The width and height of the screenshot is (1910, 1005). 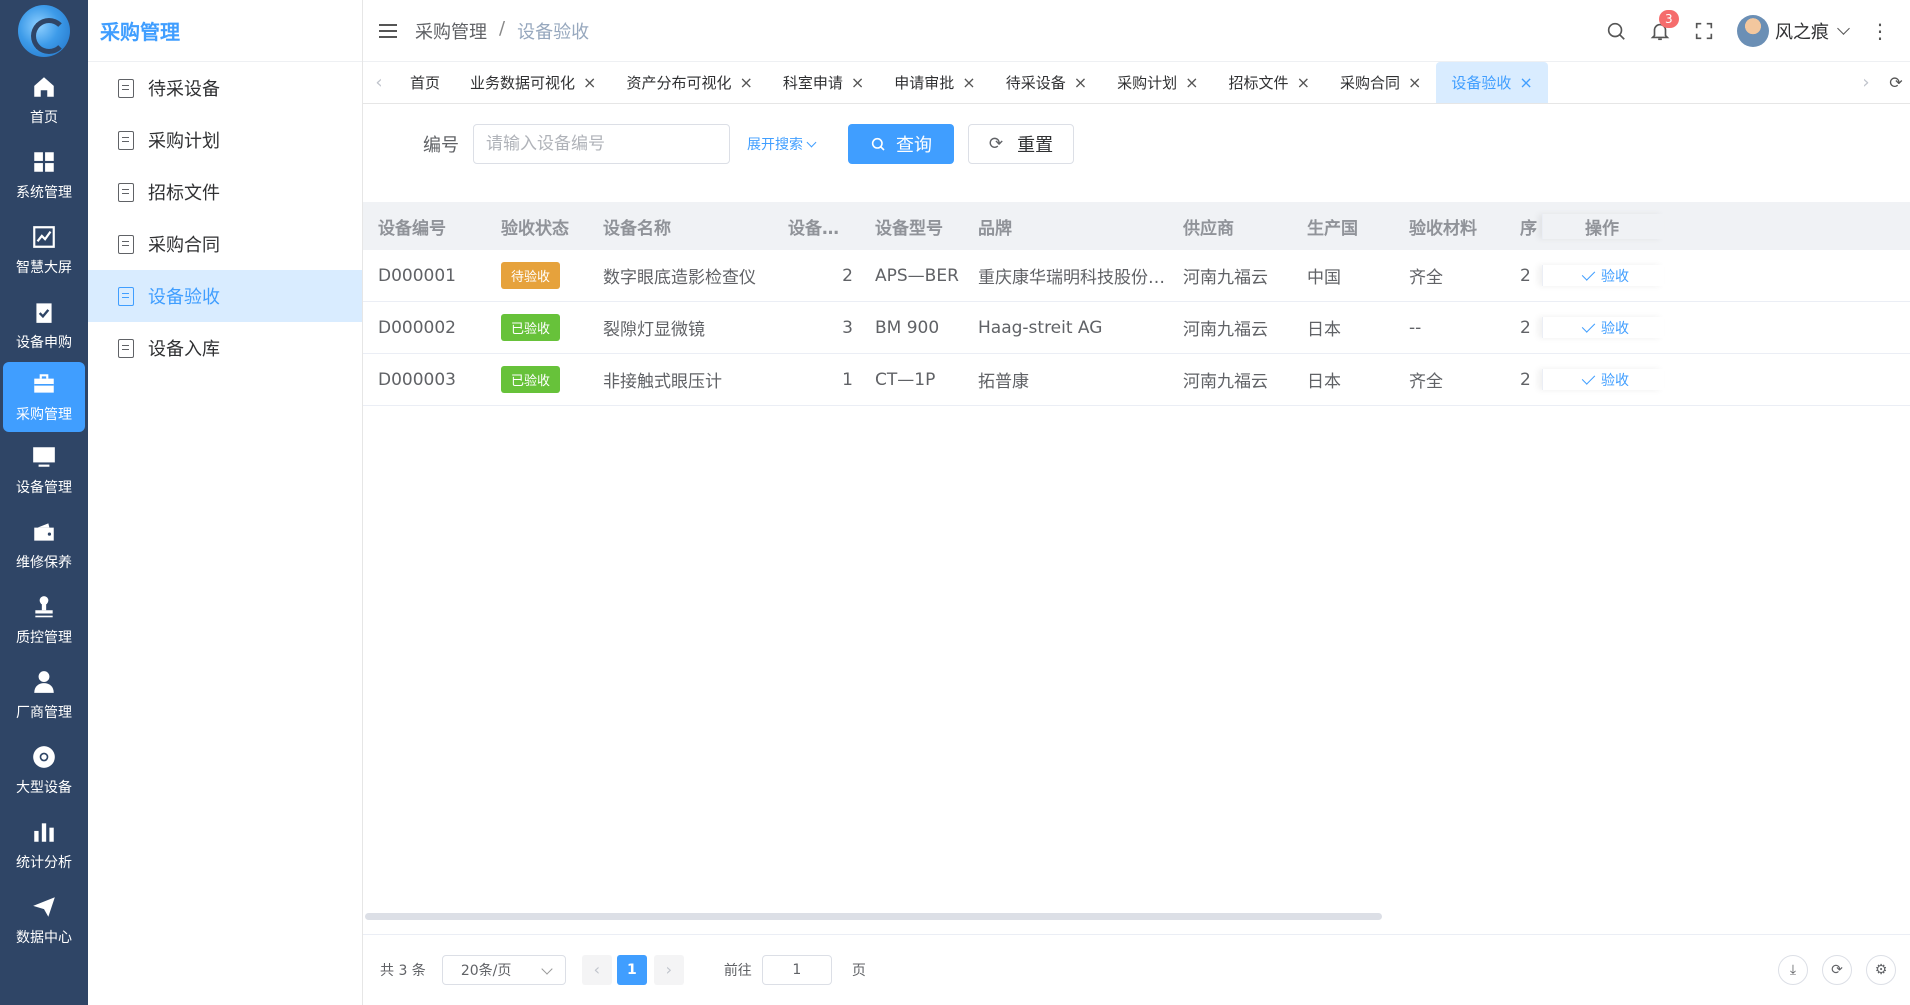 What do you see at coordinates (596, 969) in the screenshot?
I see `prev-page-button: ‹` at bounding box center [596, 969].